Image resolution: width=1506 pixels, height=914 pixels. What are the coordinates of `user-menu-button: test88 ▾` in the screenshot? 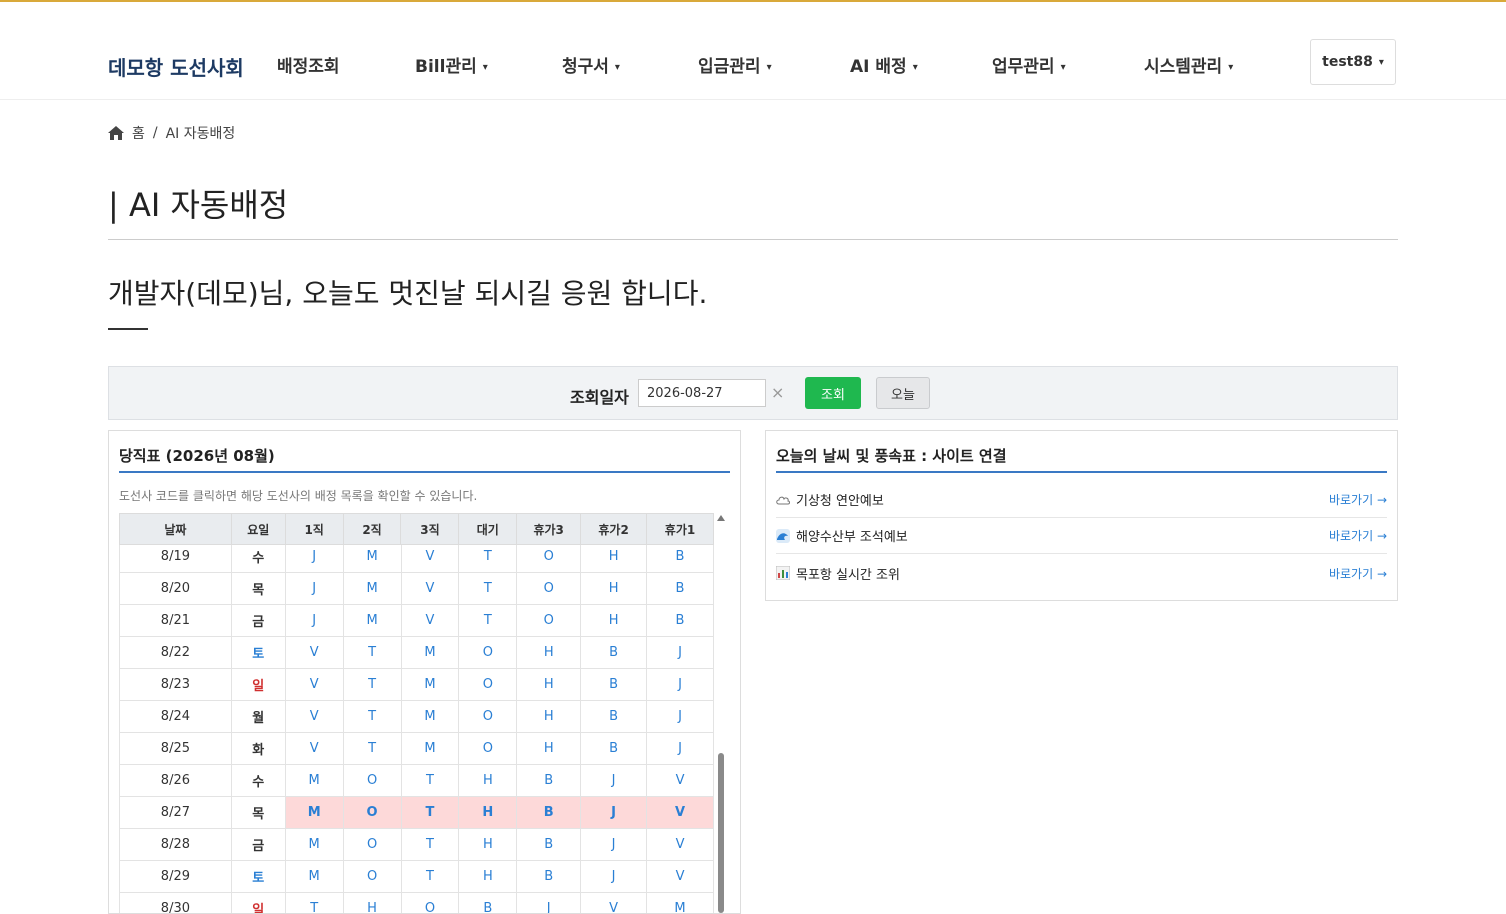 It's located at (1353, 62).